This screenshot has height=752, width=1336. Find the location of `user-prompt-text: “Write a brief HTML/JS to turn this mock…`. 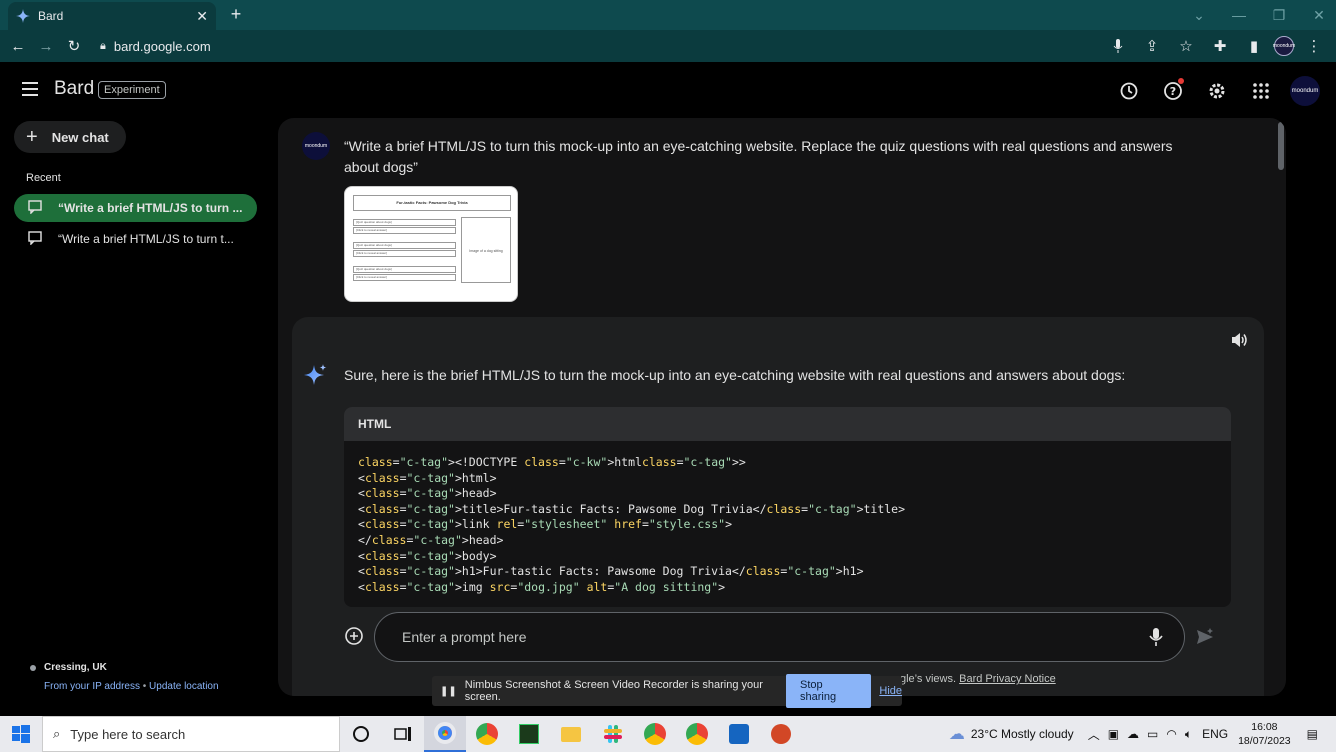

user-prompt-text: “Write a brief HTML/JS to turn this mock… is located at coordinates (758, 156).